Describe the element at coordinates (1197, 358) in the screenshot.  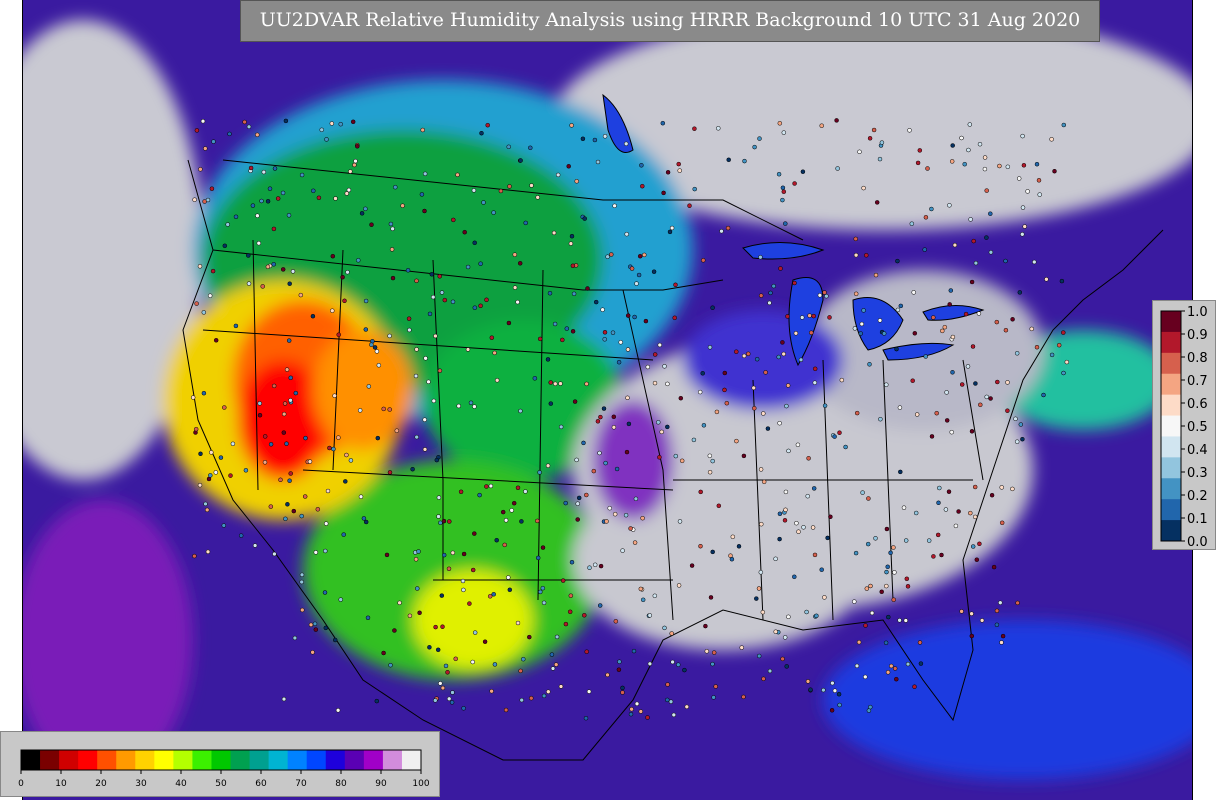
I see `observation-legend-tick-label: 0.8` at that location.